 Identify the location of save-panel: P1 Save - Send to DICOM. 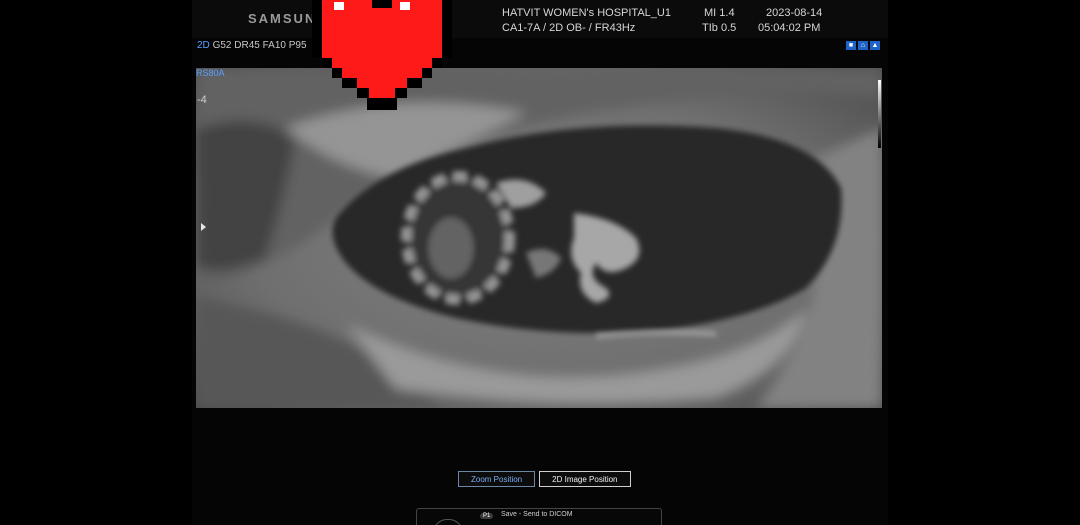
(539, 516).